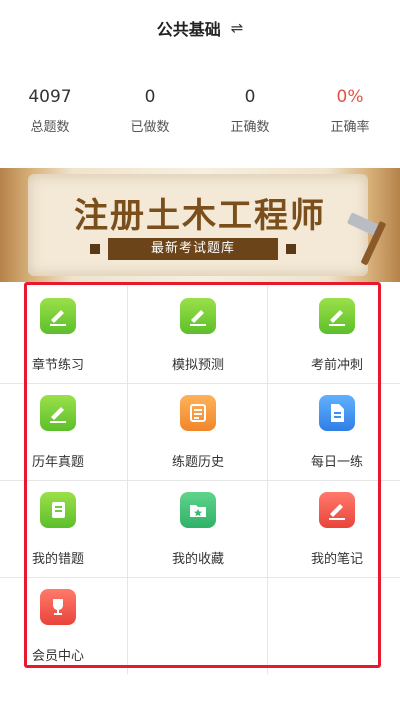  Describe the element at coordinates (150, 114) in the screenshot. I see `stat-done: 0 已做数` at that location.